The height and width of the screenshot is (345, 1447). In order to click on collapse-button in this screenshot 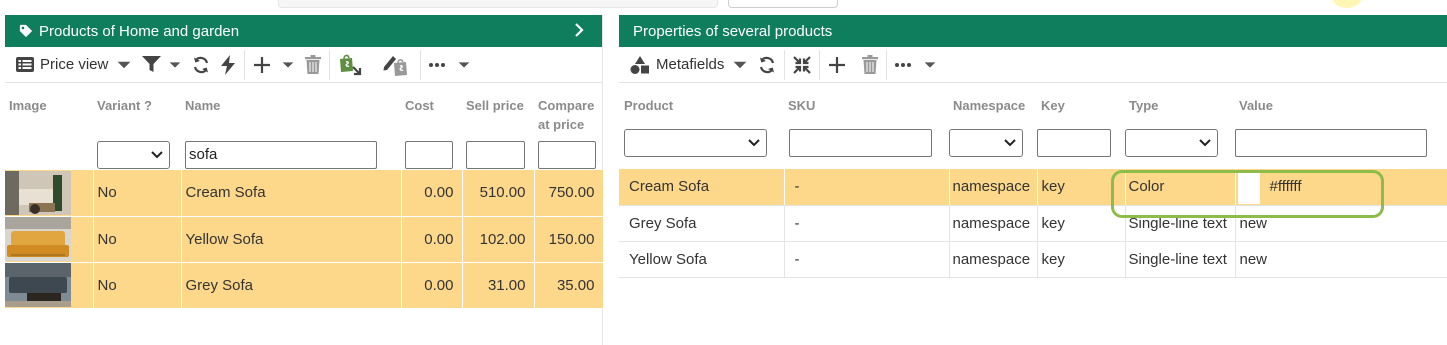, I will do `click(802, 65)`.